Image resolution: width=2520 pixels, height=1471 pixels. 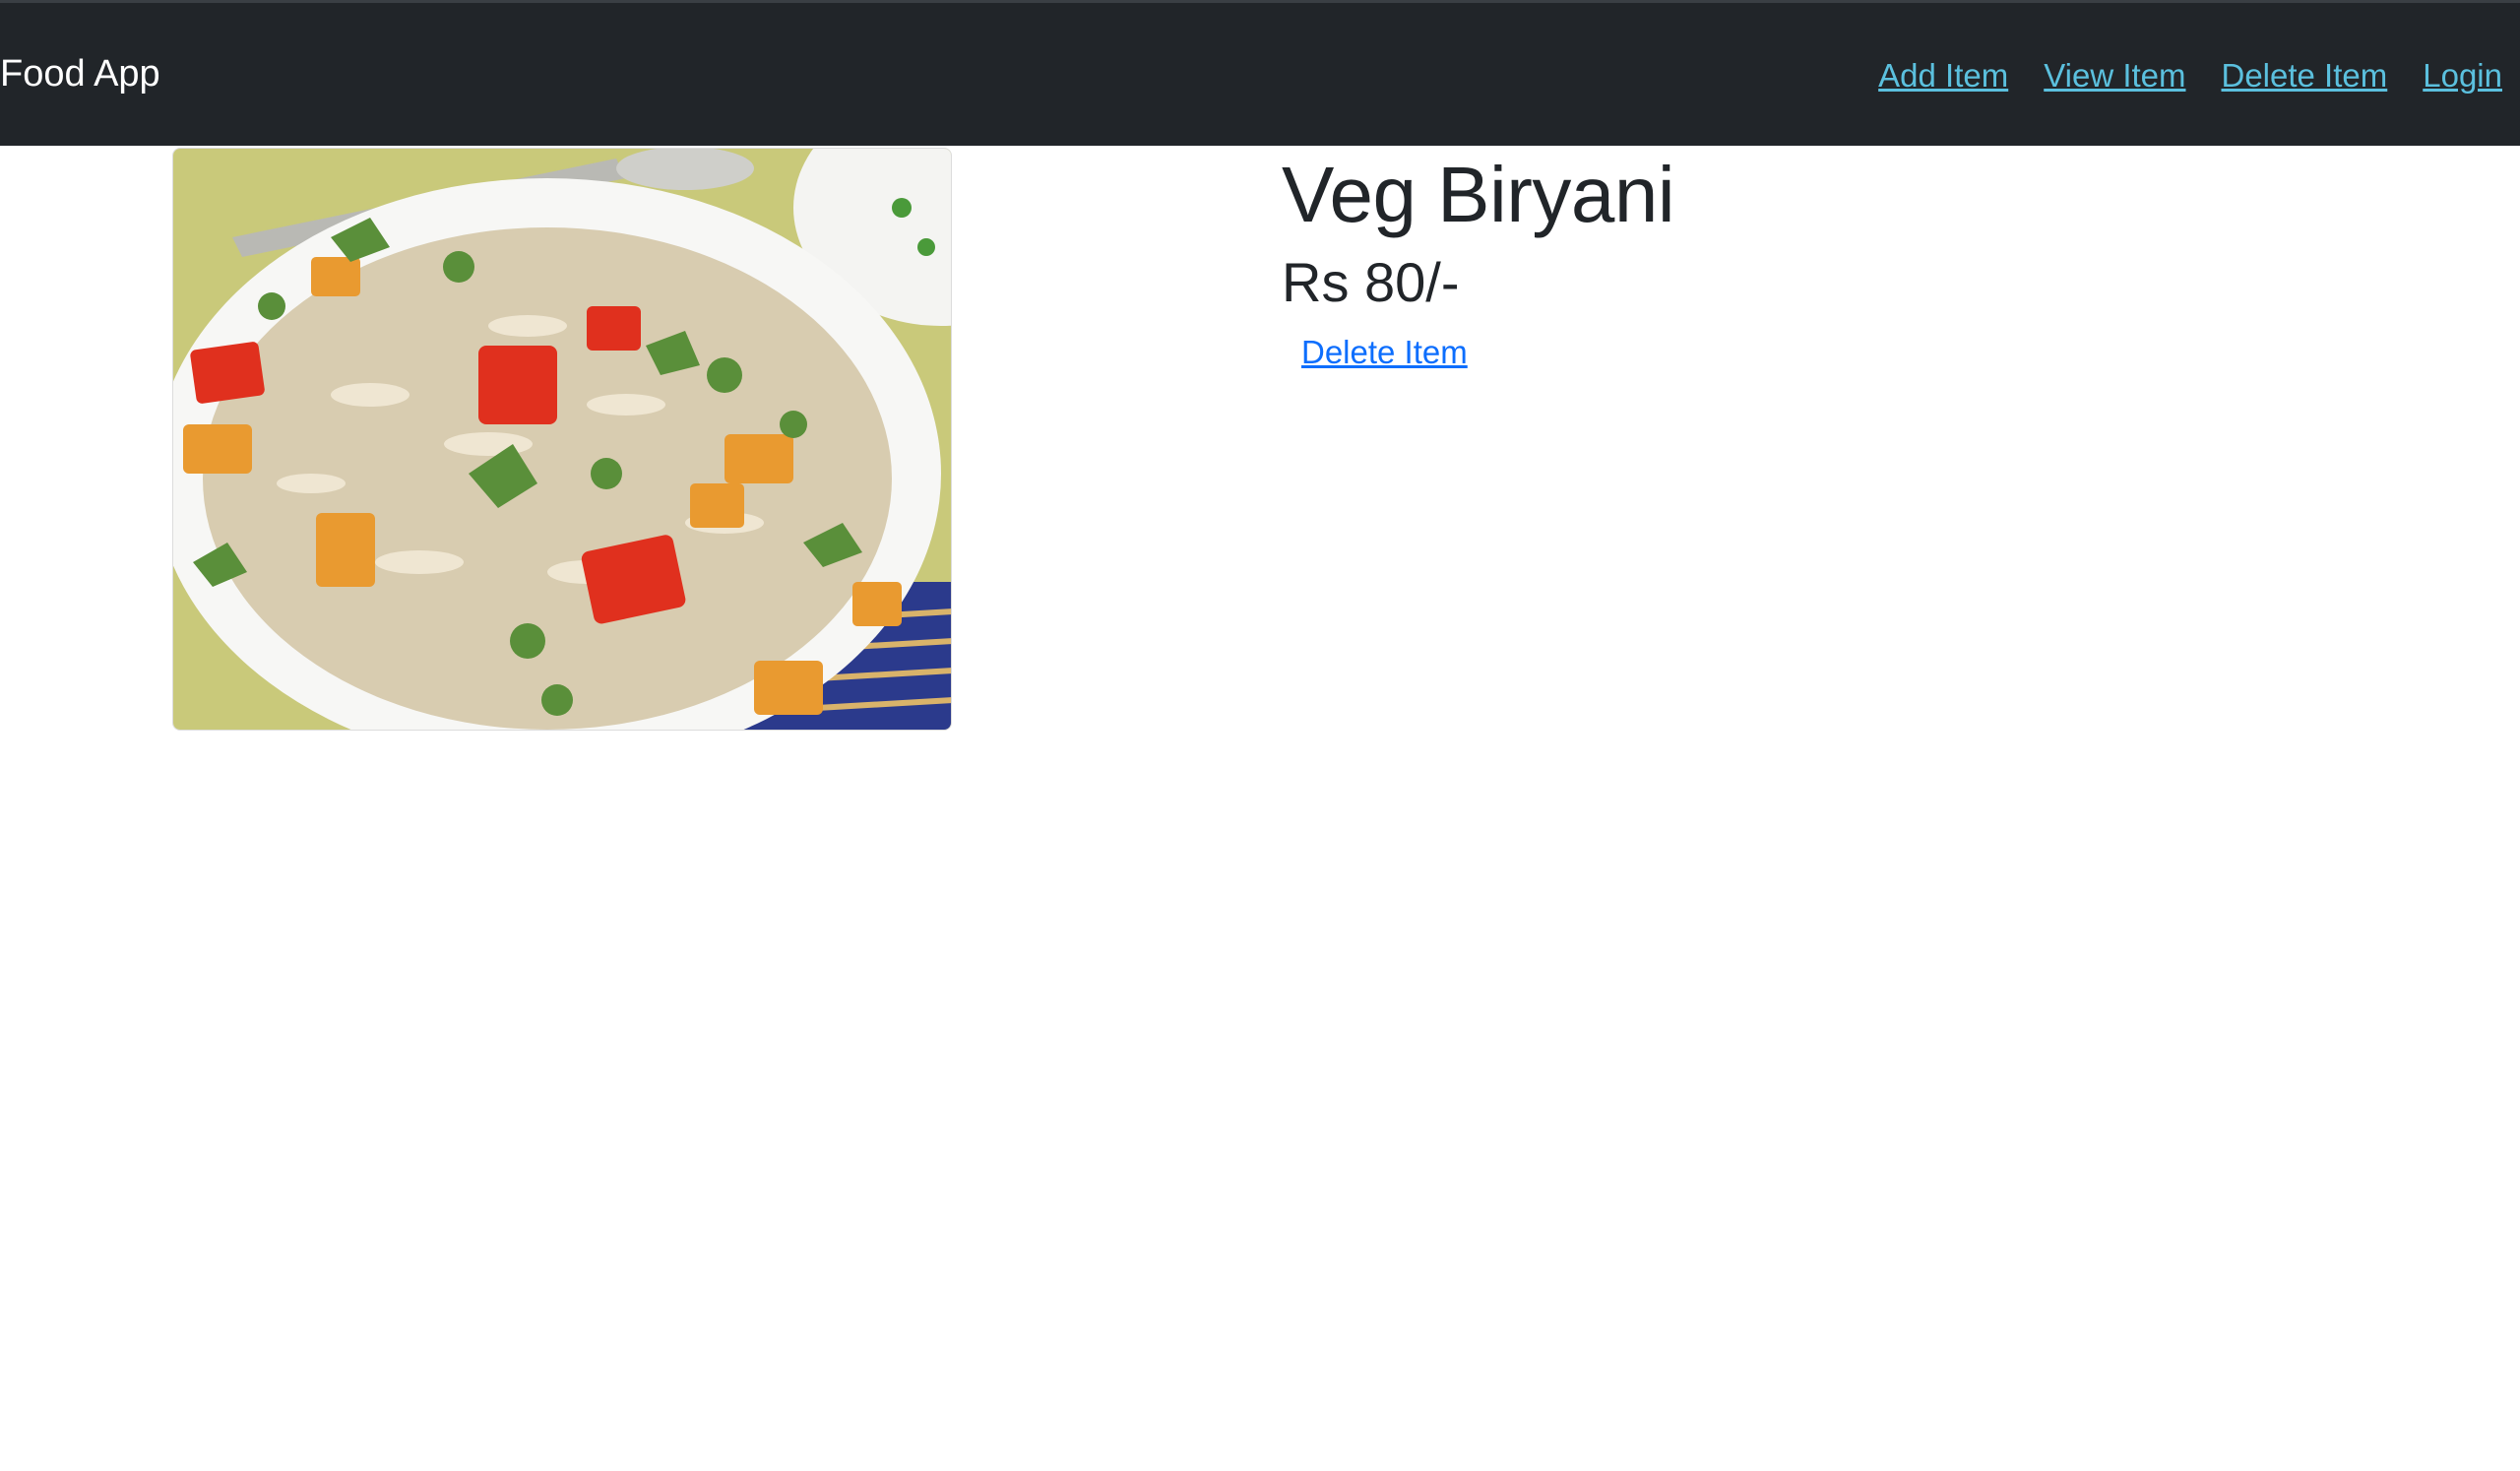 I want to click on nav-view-item-link: View Item, so click(x=2114, y=75).